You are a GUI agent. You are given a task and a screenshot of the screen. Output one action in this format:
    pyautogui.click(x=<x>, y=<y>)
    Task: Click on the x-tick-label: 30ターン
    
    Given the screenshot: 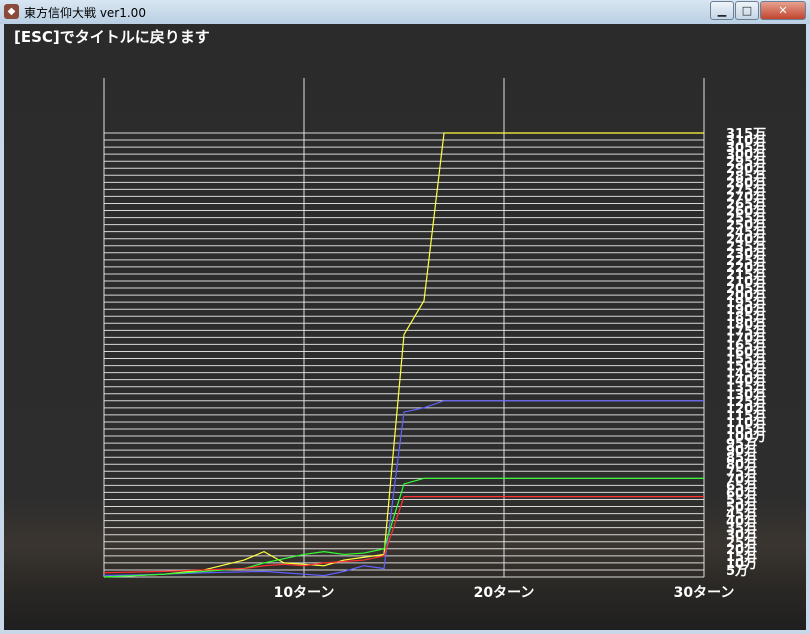 What is the action you would take?
    pyautogui.click(x=704, y=593)
    